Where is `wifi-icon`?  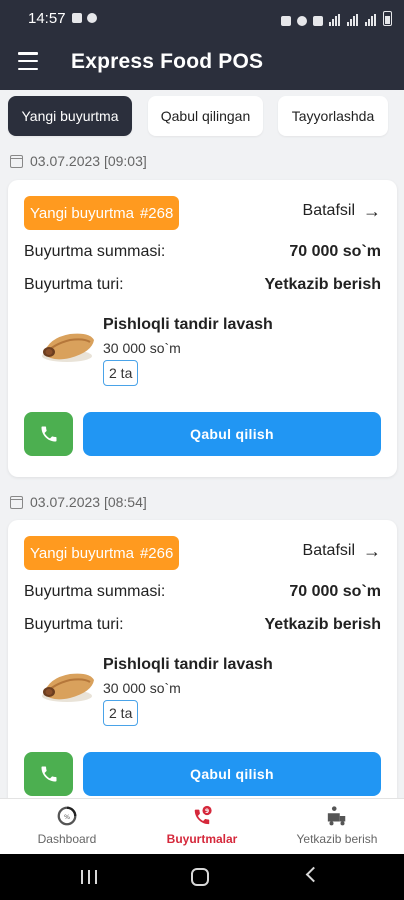 wifi-icon is located at coordinates (335, 20).